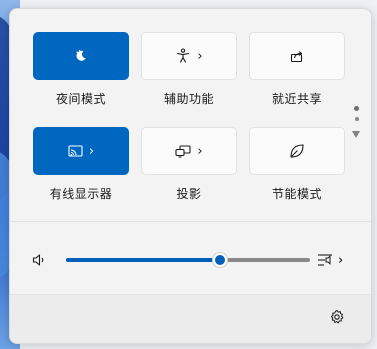 Image resolution: width=377 pixels, height=349 pixels. Describe the element at coordinates (81, 194) in the screenshot. I see `tile-label: 有线显示器` at that location.